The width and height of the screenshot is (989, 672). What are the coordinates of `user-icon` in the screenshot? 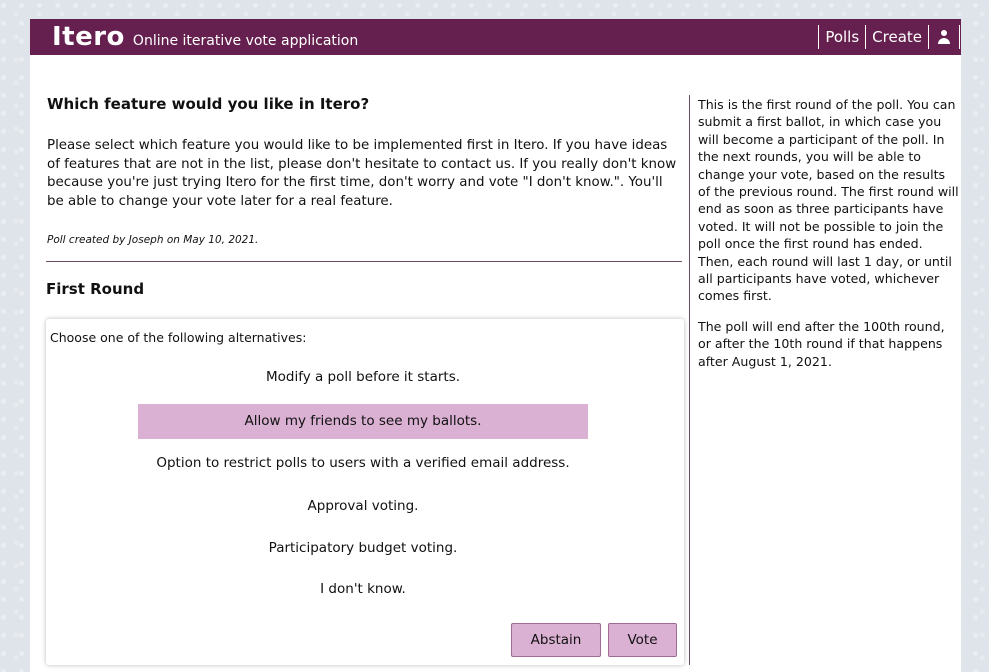 It's located at (944, 37).